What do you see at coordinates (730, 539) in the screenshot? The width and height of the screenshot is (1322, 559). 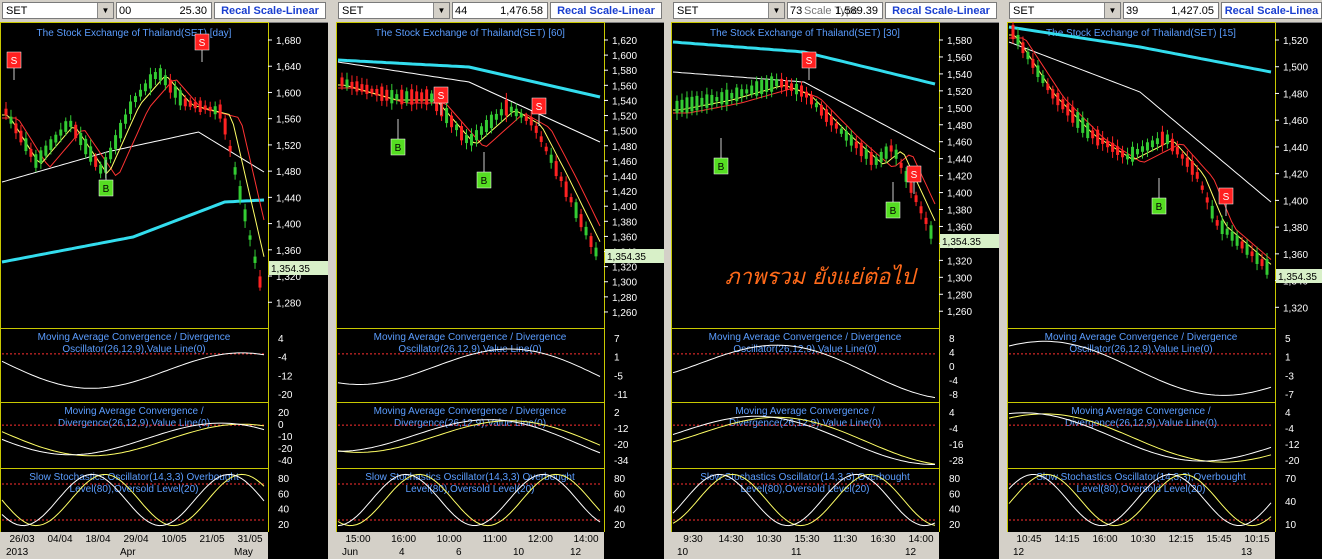 I see `x-tick-label: 14:30` at bounding box center [730, 539].